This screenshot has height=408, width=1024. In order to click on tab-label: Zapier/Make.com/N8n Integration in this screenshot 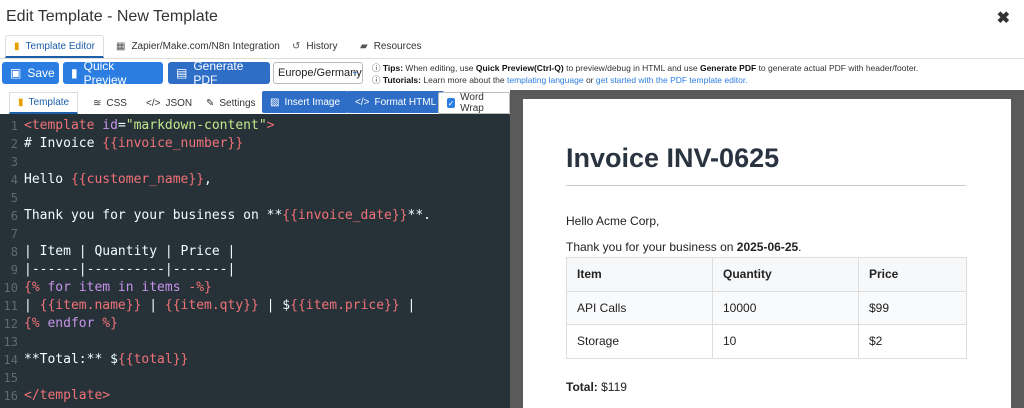, I will do `click(205, 46)`.